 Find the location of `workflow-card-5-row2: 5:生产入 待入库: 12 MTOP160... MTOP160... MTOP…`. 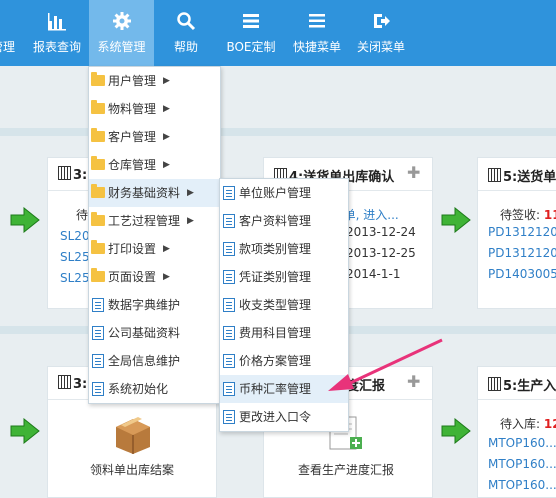

workflow-card-5-row2: 5:生产入 待入库: 12 MTOP160... MTOP160... MTOP… is located at coordinates (516, 432).